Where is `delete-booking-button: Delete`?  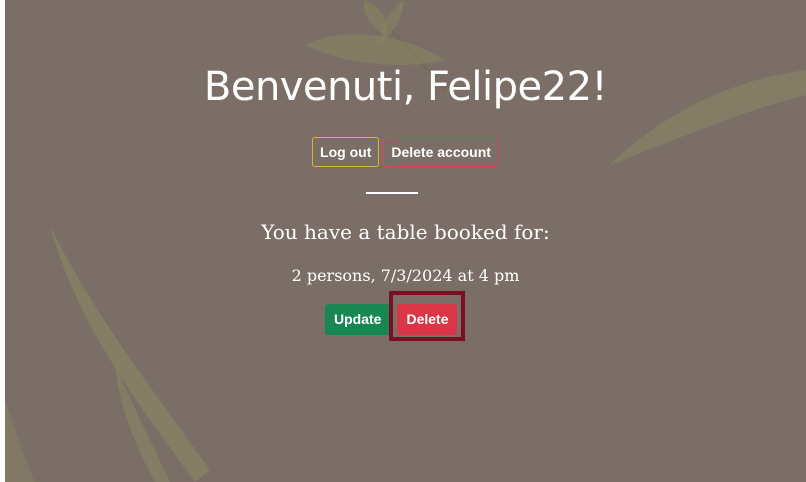 delete-booking-button: Delete is located at coordinates (427, 319).